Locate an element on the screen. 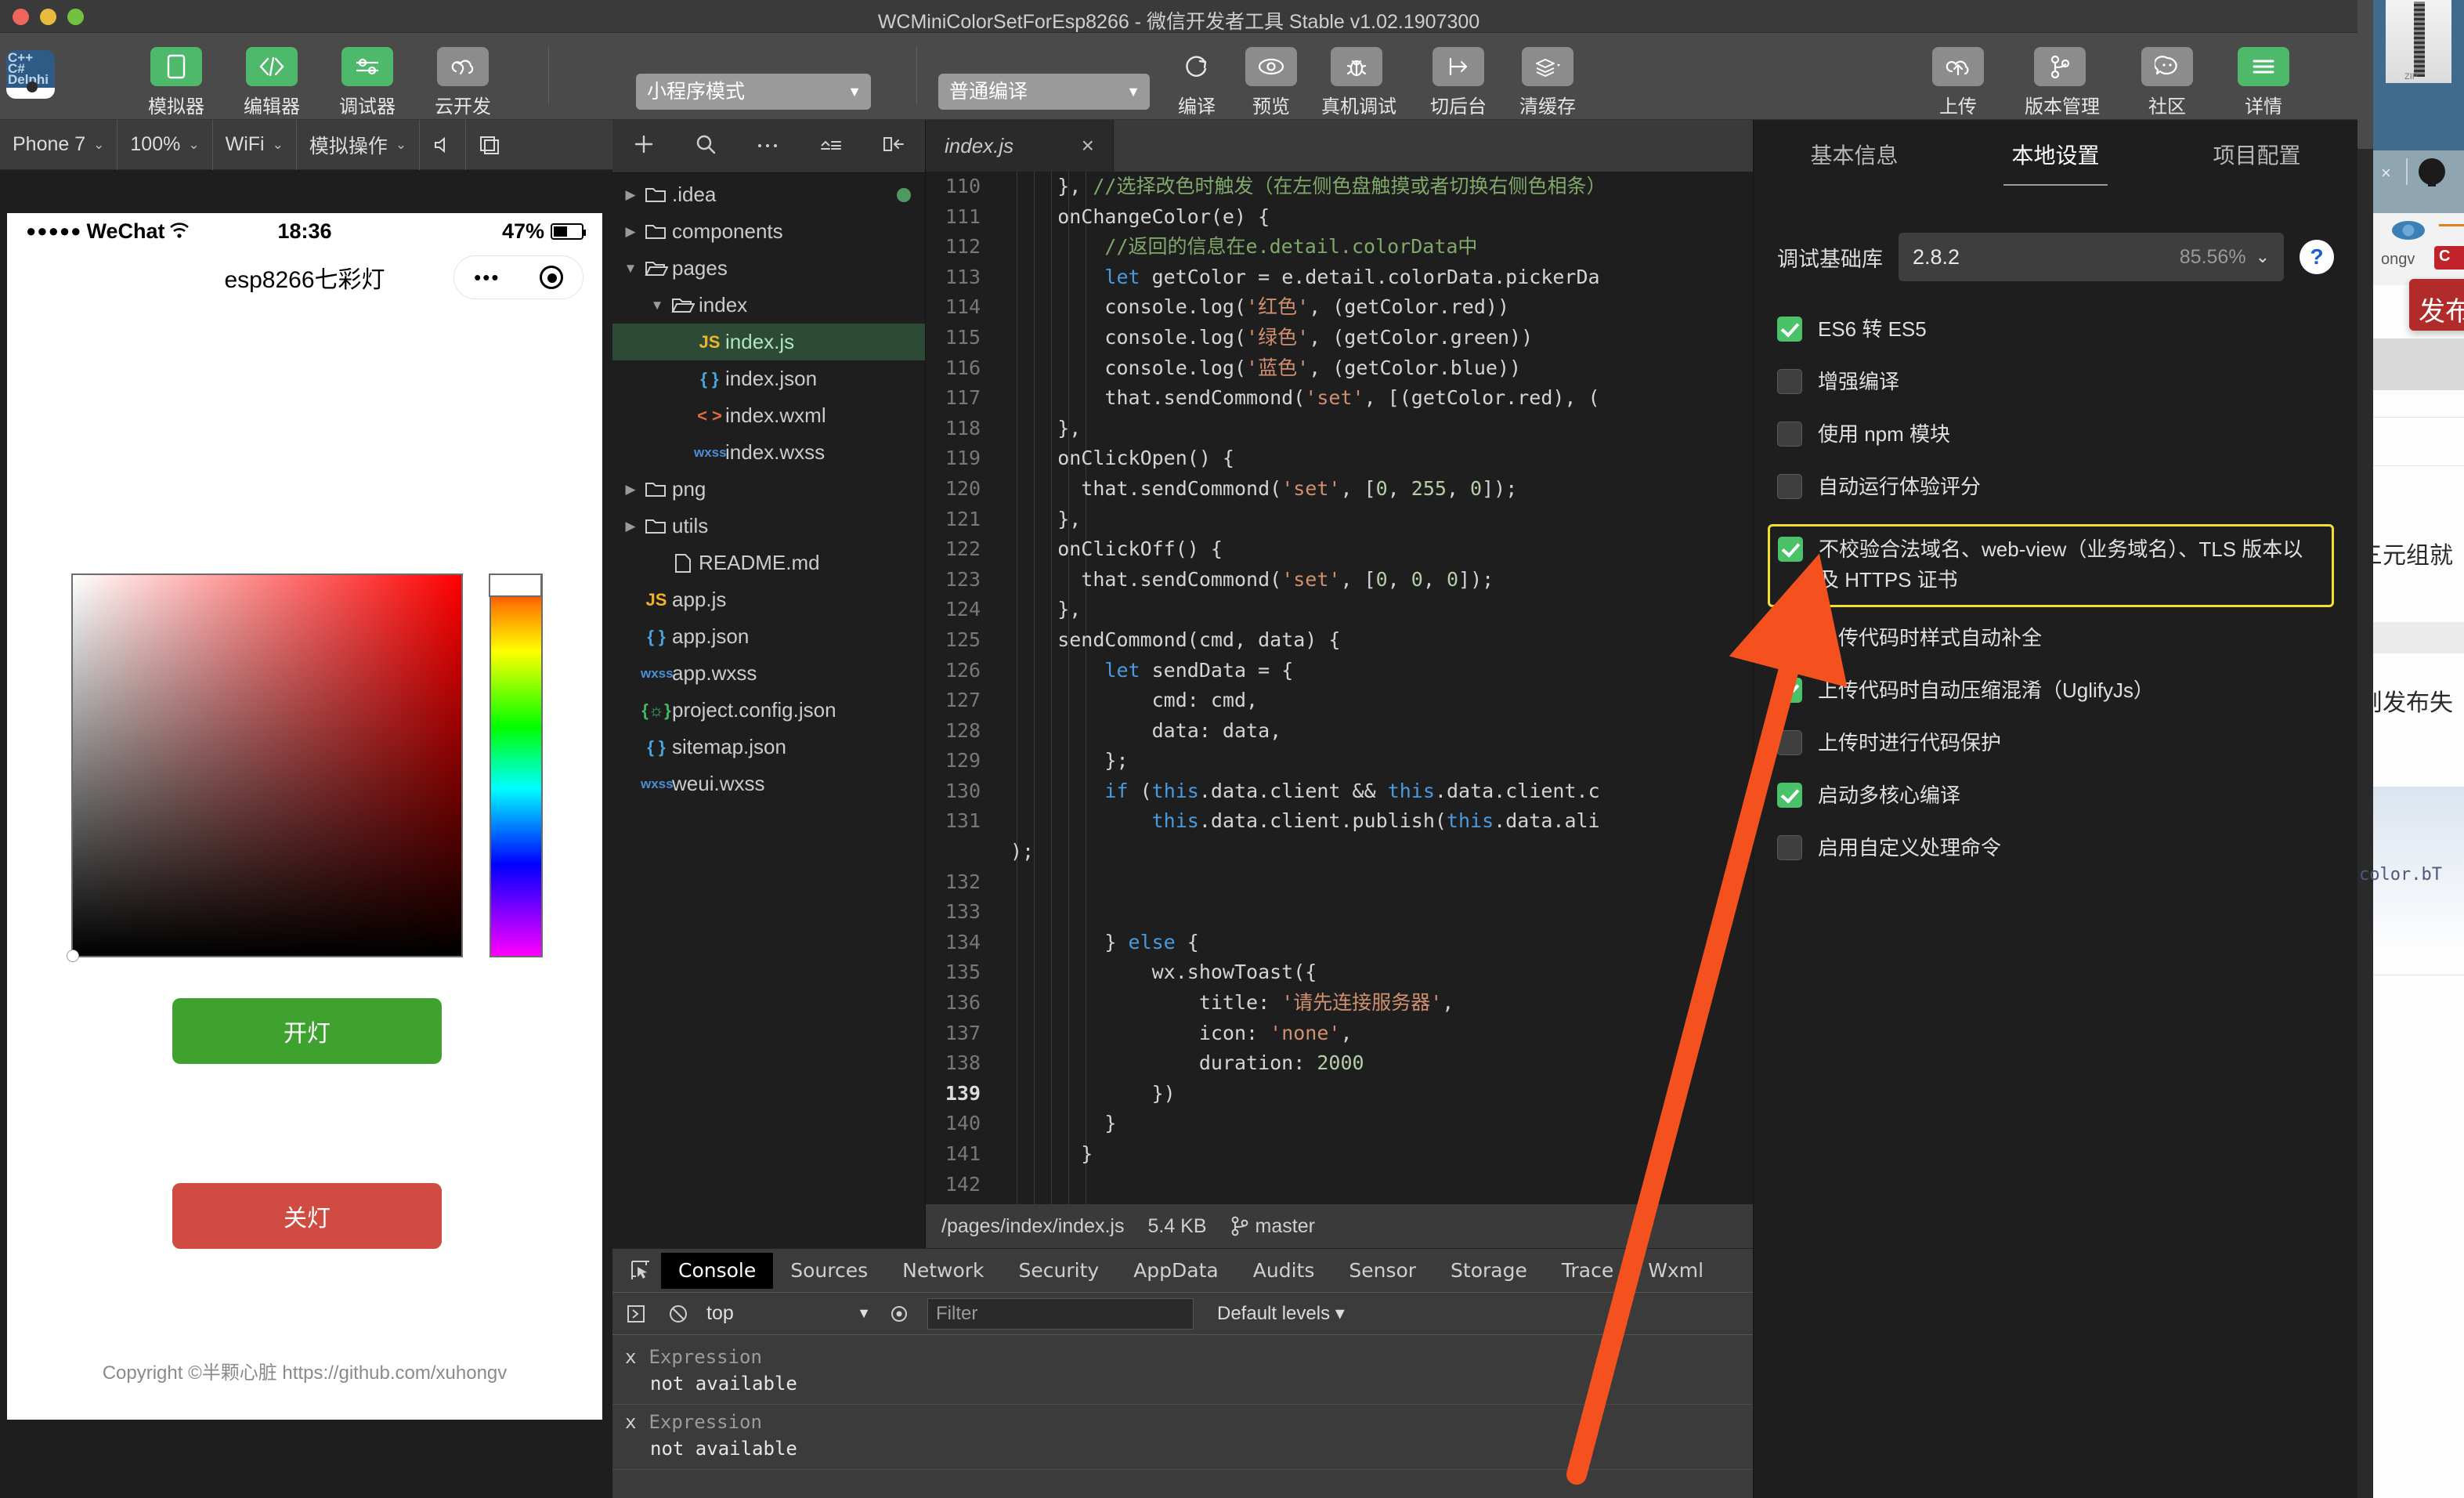 This screenshot has height=1498, width=2464. network-select: WiFi ⌄ is located at coordinates (255, 144).